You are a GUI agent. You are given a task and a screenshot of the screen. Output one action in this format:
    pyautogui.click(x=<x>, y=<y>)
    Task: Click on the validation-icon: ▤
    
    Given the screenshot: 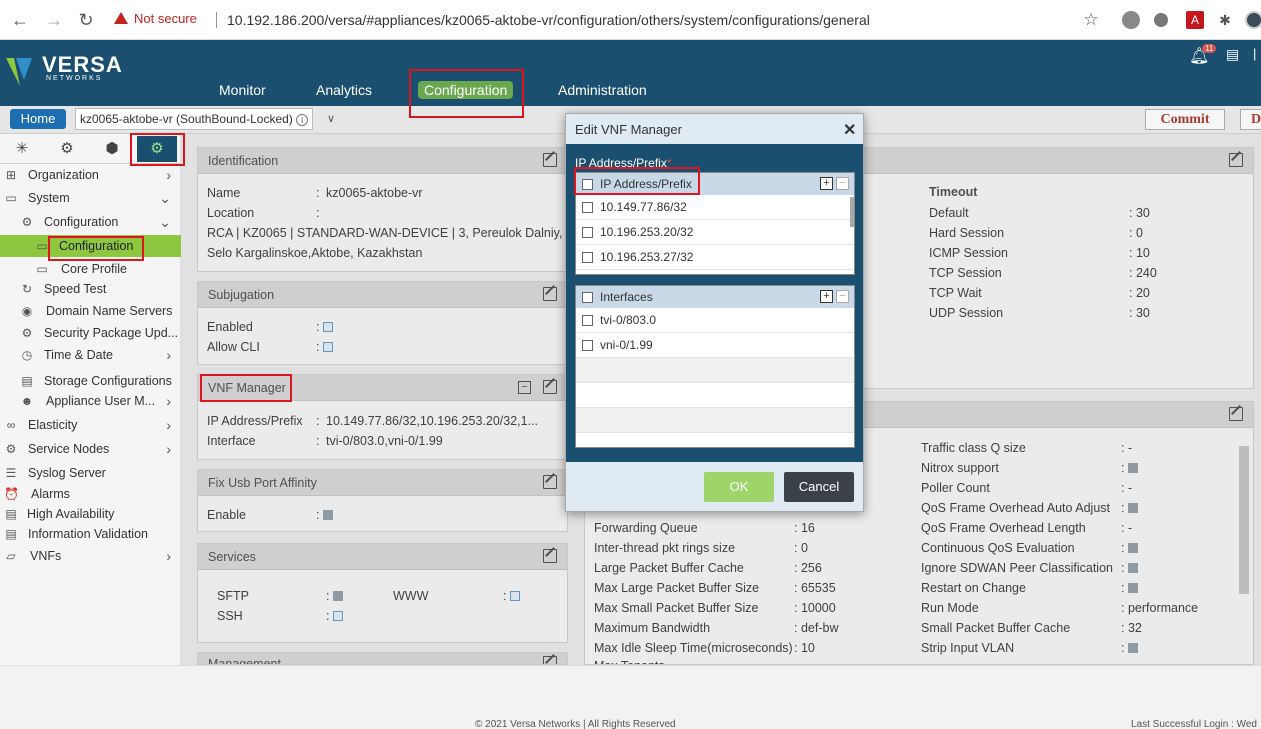 What is the action you would take?
    pyautogui.click(x=11, y=534)
    